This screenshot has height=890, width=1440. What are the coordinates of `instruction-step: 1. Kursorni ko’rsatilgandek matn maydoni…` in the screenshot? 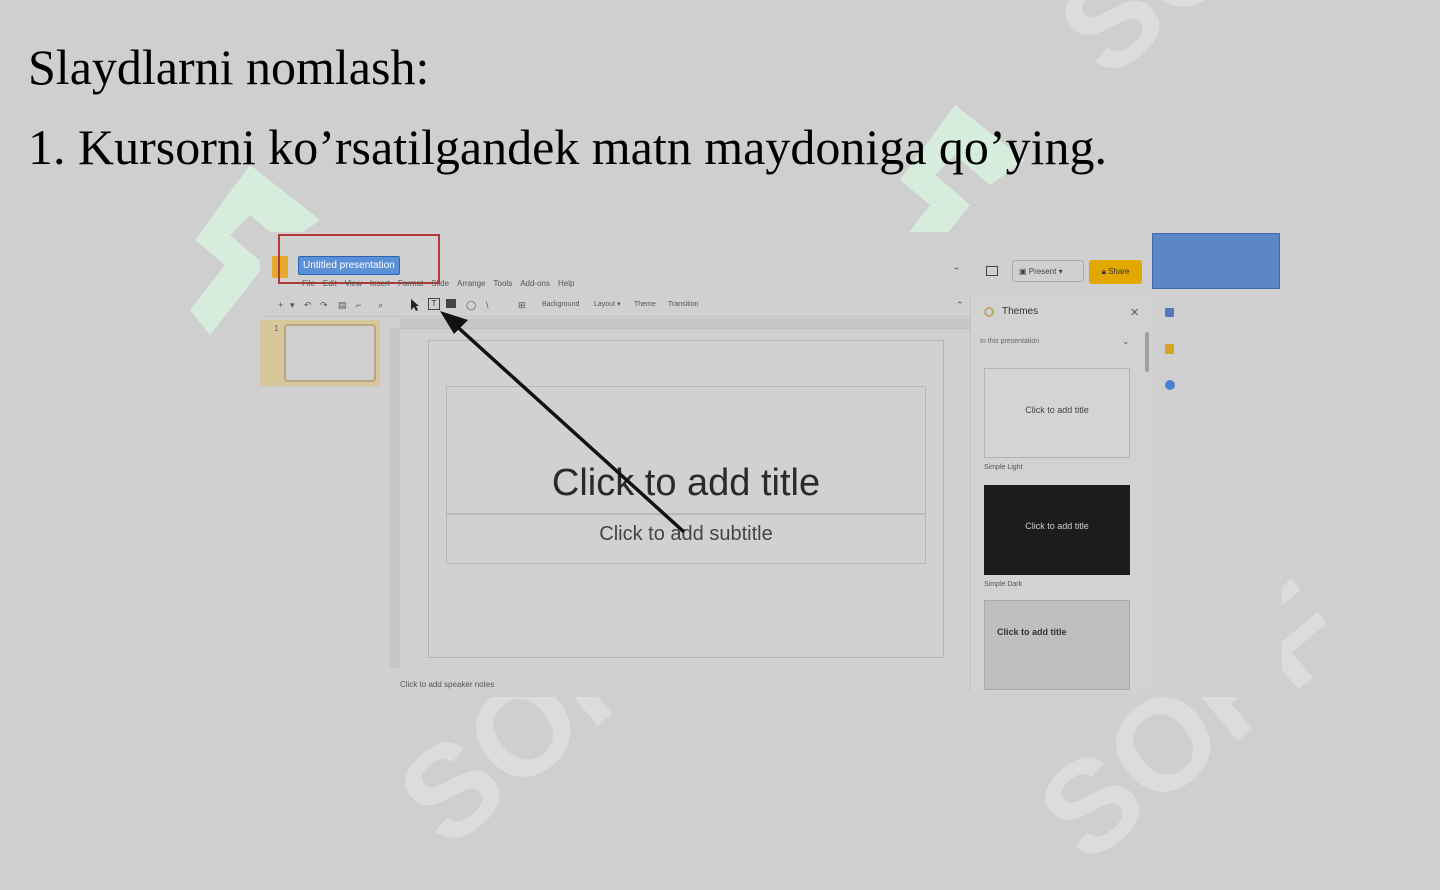 It's located at (567, 147).